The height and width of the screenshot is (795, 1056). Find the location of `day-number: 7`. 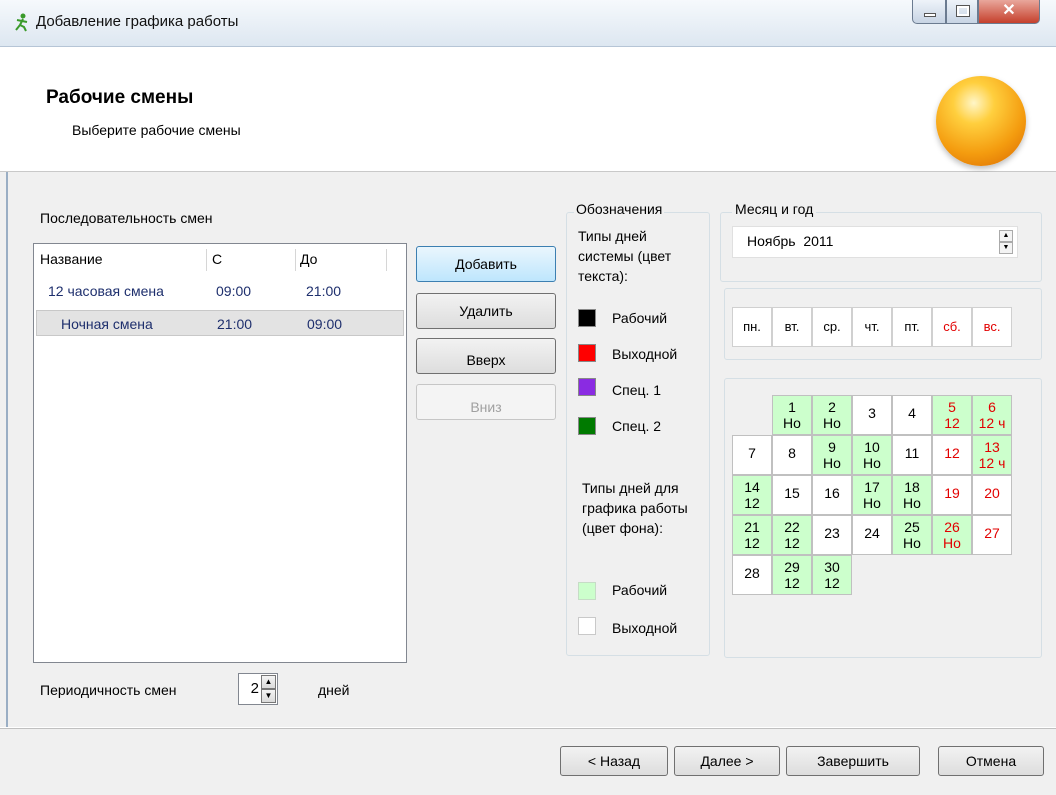

day-number: 7 is located at coordinates (752, 453).